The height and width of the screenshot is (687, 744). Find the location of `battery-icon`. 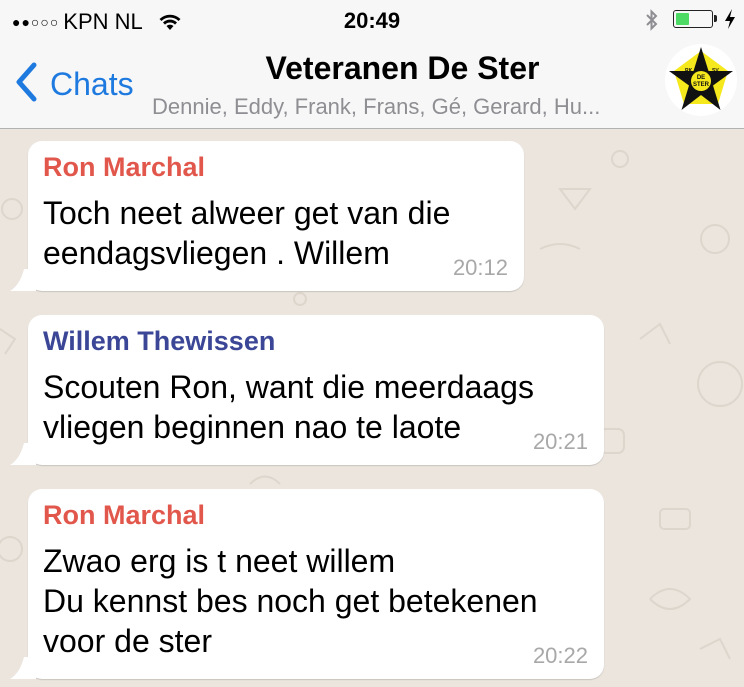

battery-icon is located at coordinates (693, 19).